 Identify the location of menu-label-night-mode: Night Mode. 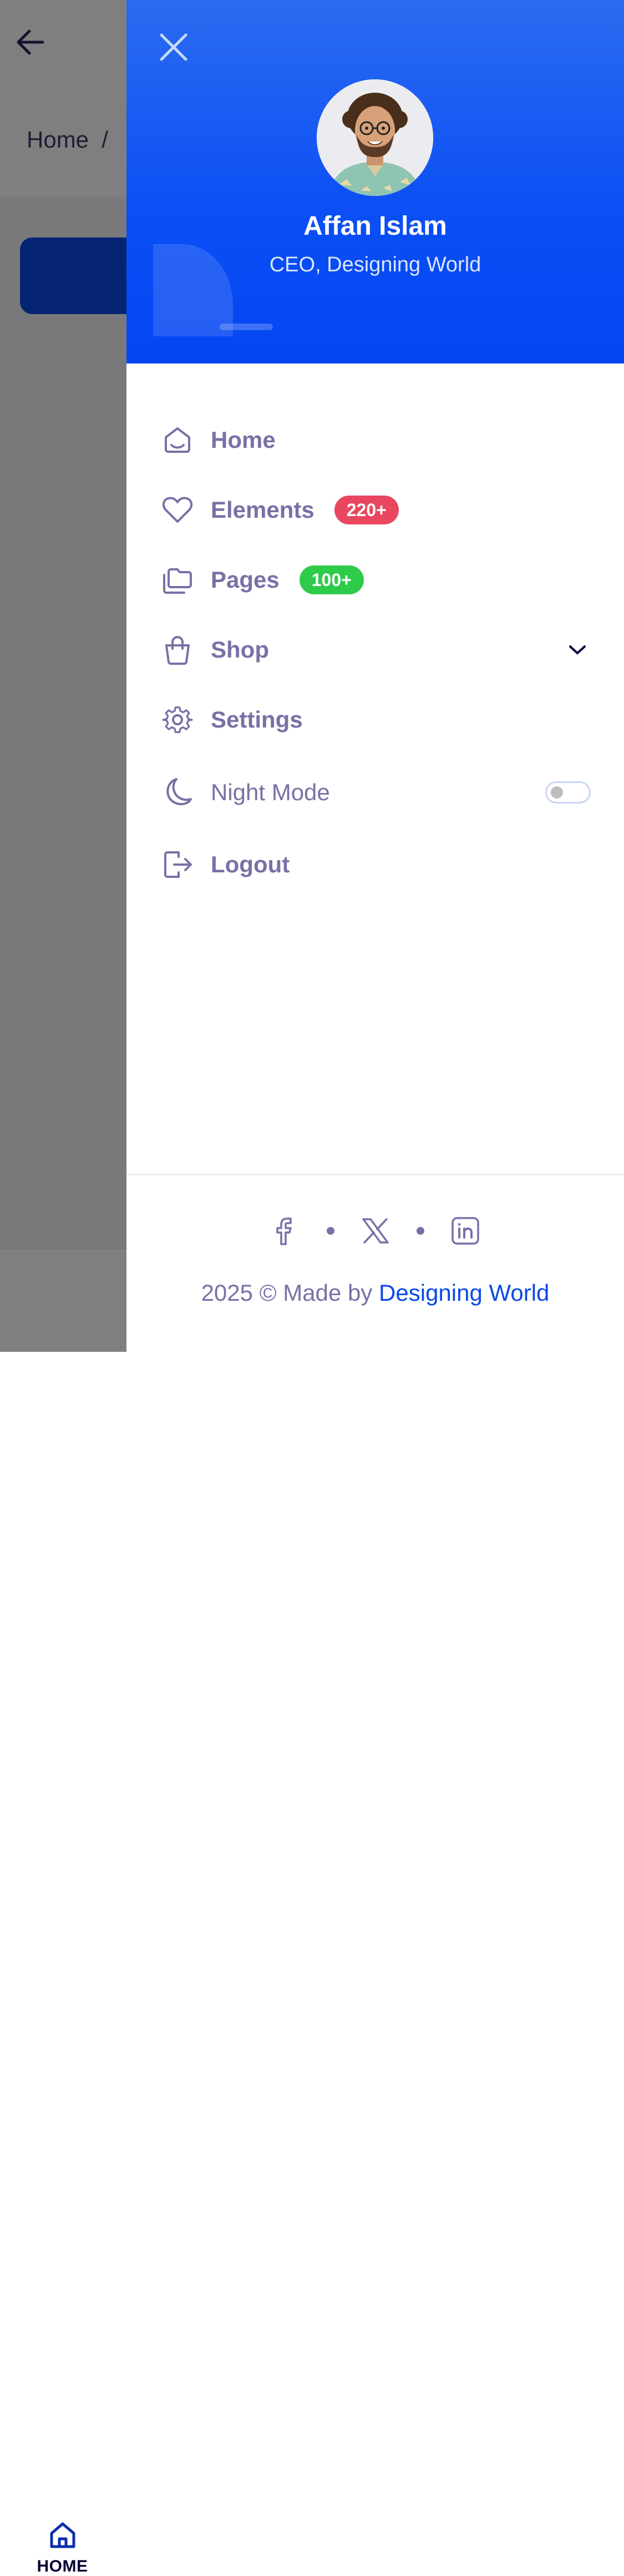
(270, 792).